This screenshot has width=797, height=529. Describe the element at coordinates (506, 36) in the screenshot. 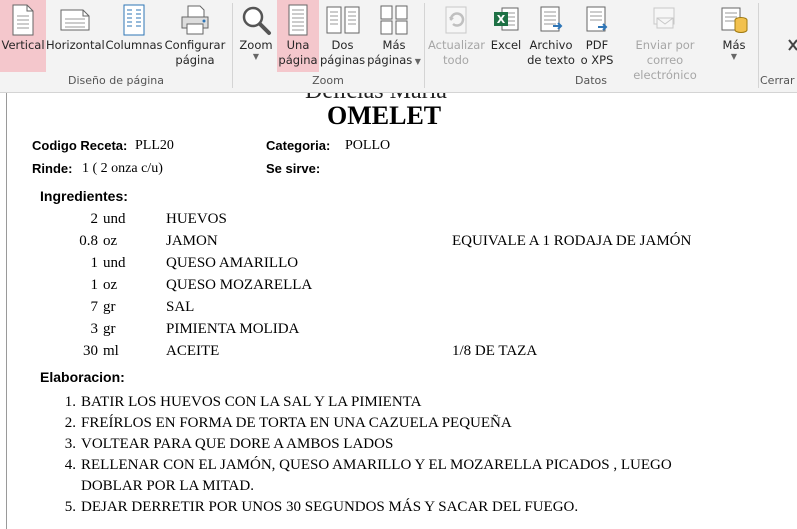

I see `export-excel-button: X Excel` at that location.